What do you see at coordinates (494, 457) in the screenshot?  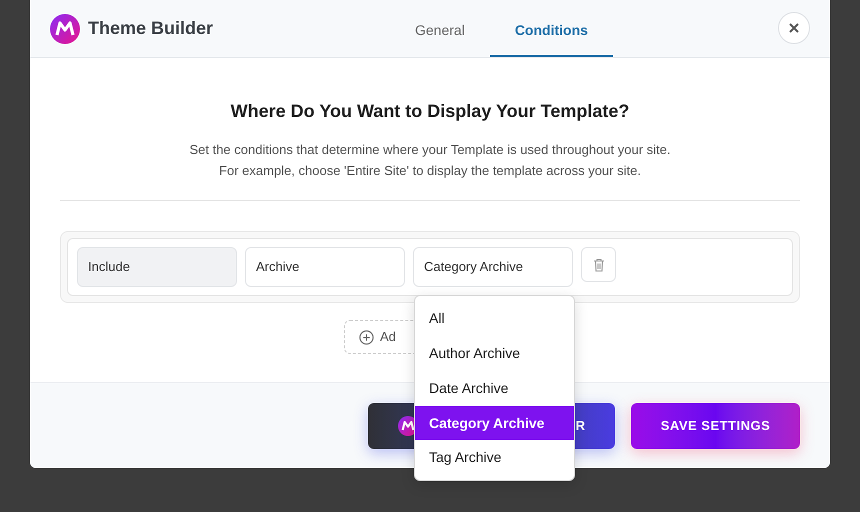 I see `dropdown-option: Tag Archive` at bounding box center [494, 457].